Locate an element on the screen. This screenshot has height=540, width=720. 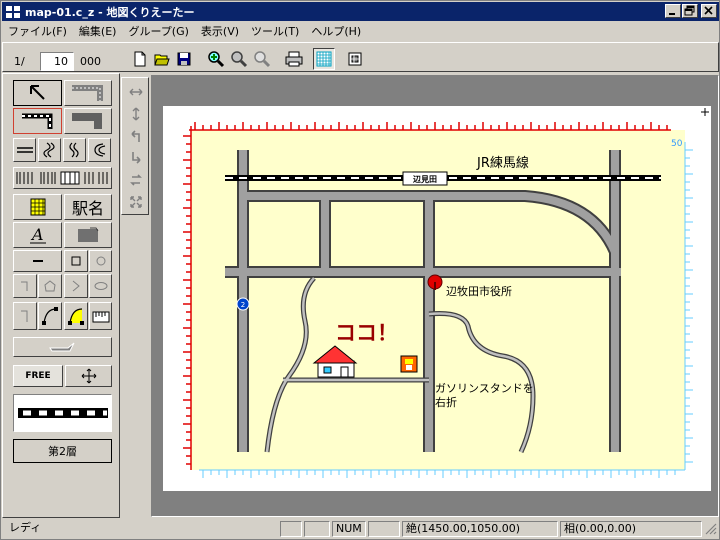
arc-tool is located at coordinates (99, 150).